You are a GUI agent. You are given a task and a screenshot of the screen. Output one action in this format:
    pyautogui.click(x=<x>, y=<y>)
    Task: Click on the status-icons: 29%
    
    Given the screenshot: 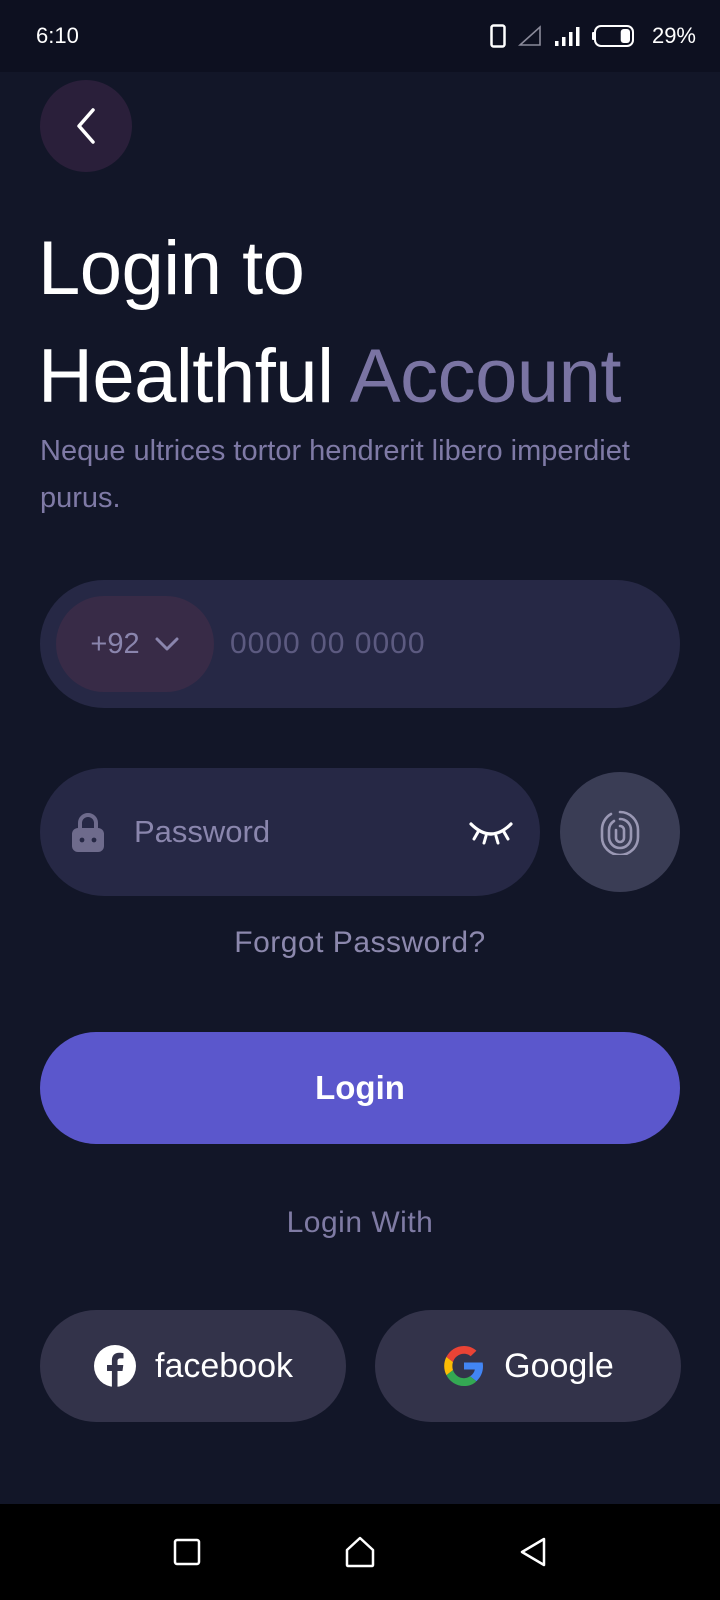 What is the action you would take?
    pyautogui.click(x=593, y=36)
    